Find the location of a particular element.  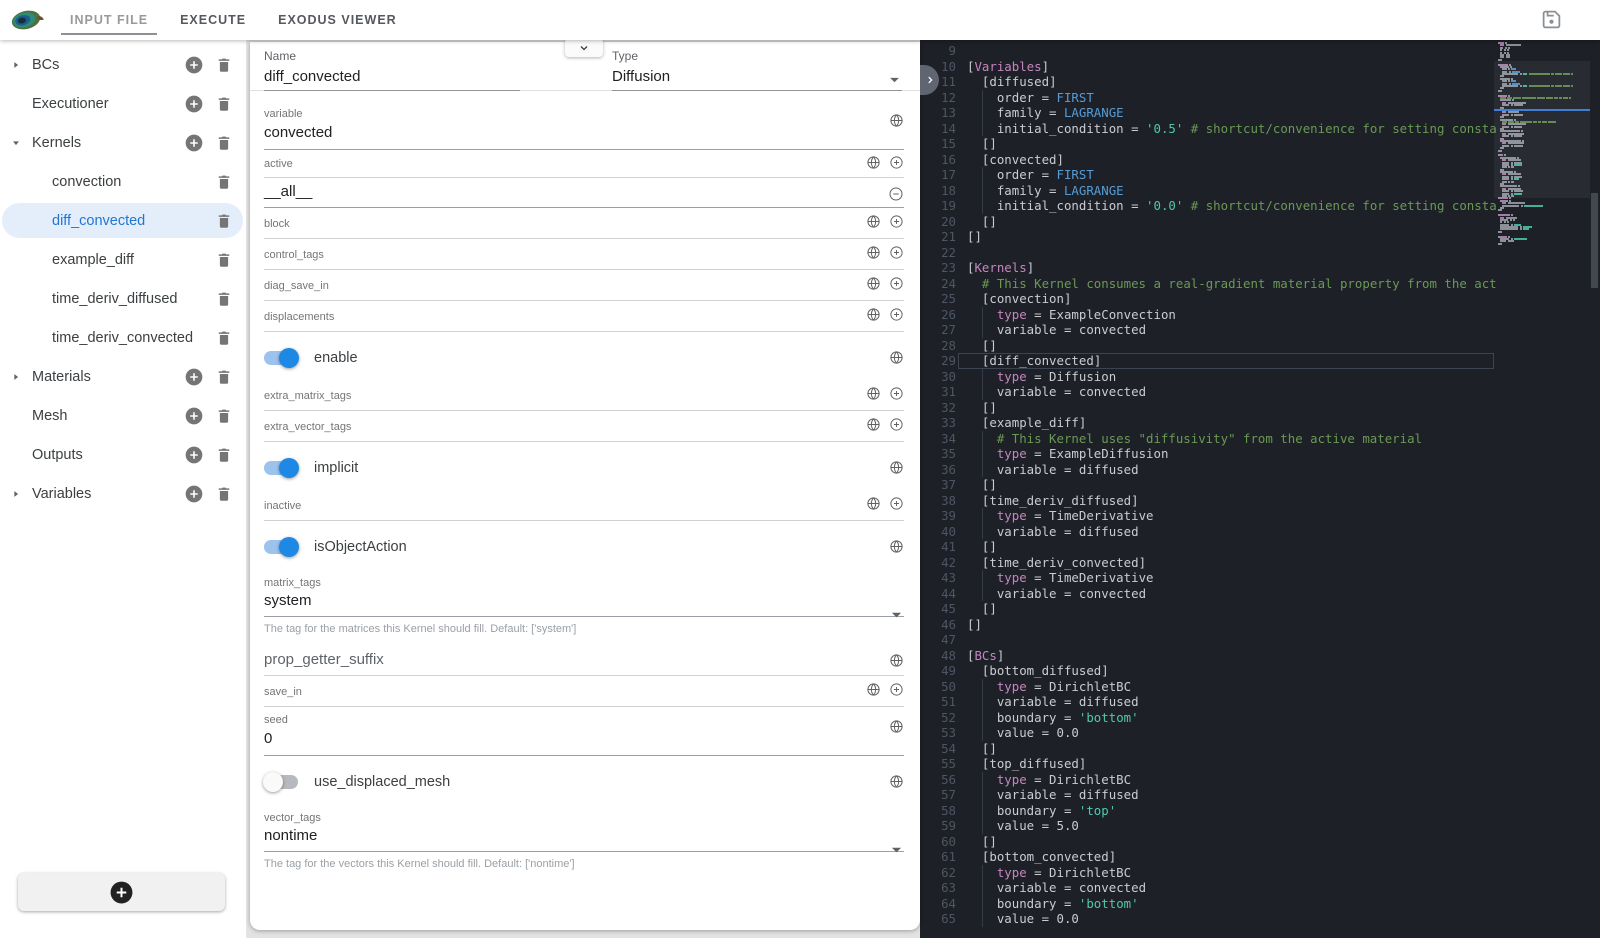

code-line: 47 is located at coordinates (1208, 640).